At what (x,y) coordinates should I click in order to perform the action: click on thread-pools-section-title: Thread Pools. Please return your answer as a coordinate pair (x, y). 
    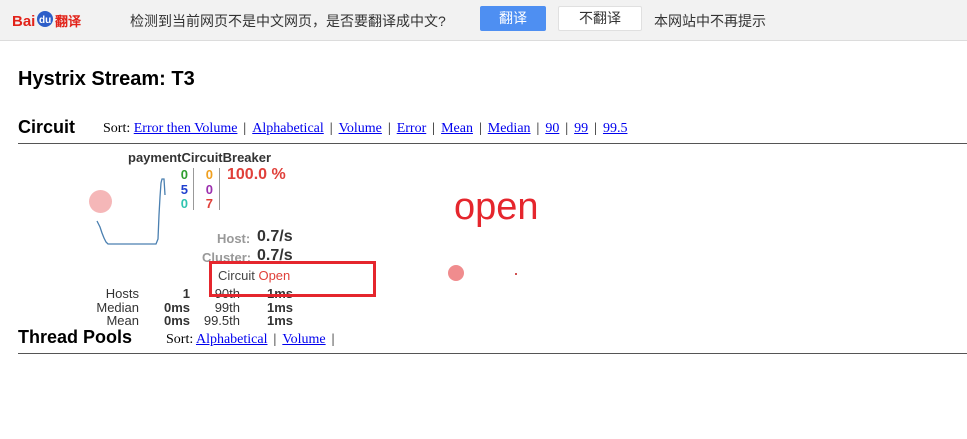
    Looking at the image, I should click on (75, 337).